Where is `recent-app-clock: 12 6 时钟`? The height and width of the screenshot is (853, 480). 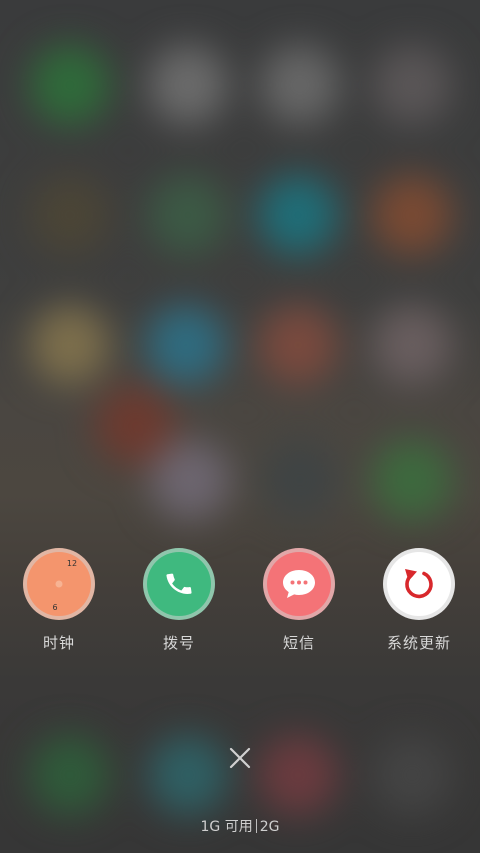 recent-app-clock: 12 6 时钟 is located at coordinates (59, 600).